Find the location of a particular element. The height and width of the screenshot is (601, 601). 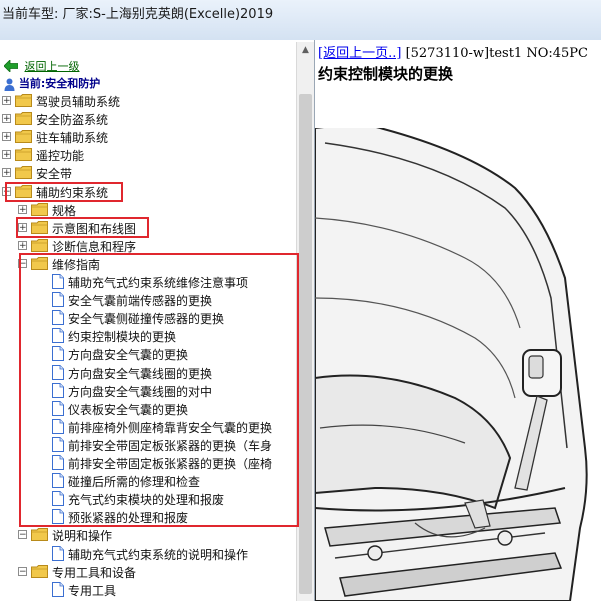

tree-item-label: 前排安全带固定板张紧器的更换（座椅 is located at coordinates (170, 463).